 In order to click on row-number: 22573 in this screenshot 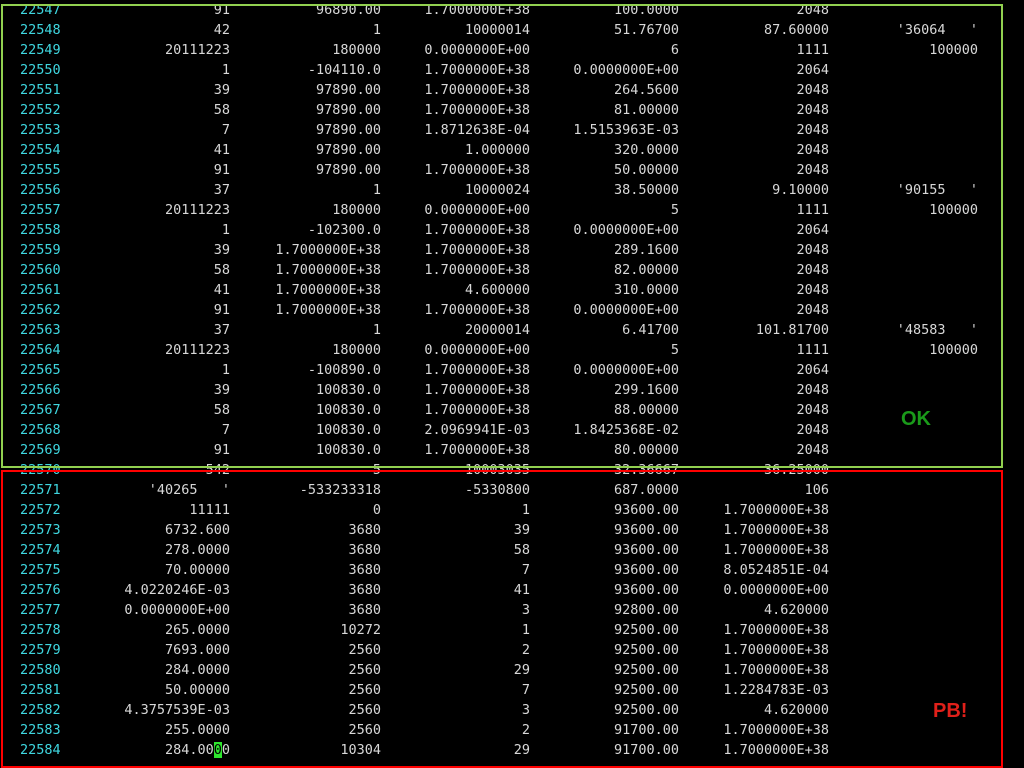, I will do `click(40, 530)`.